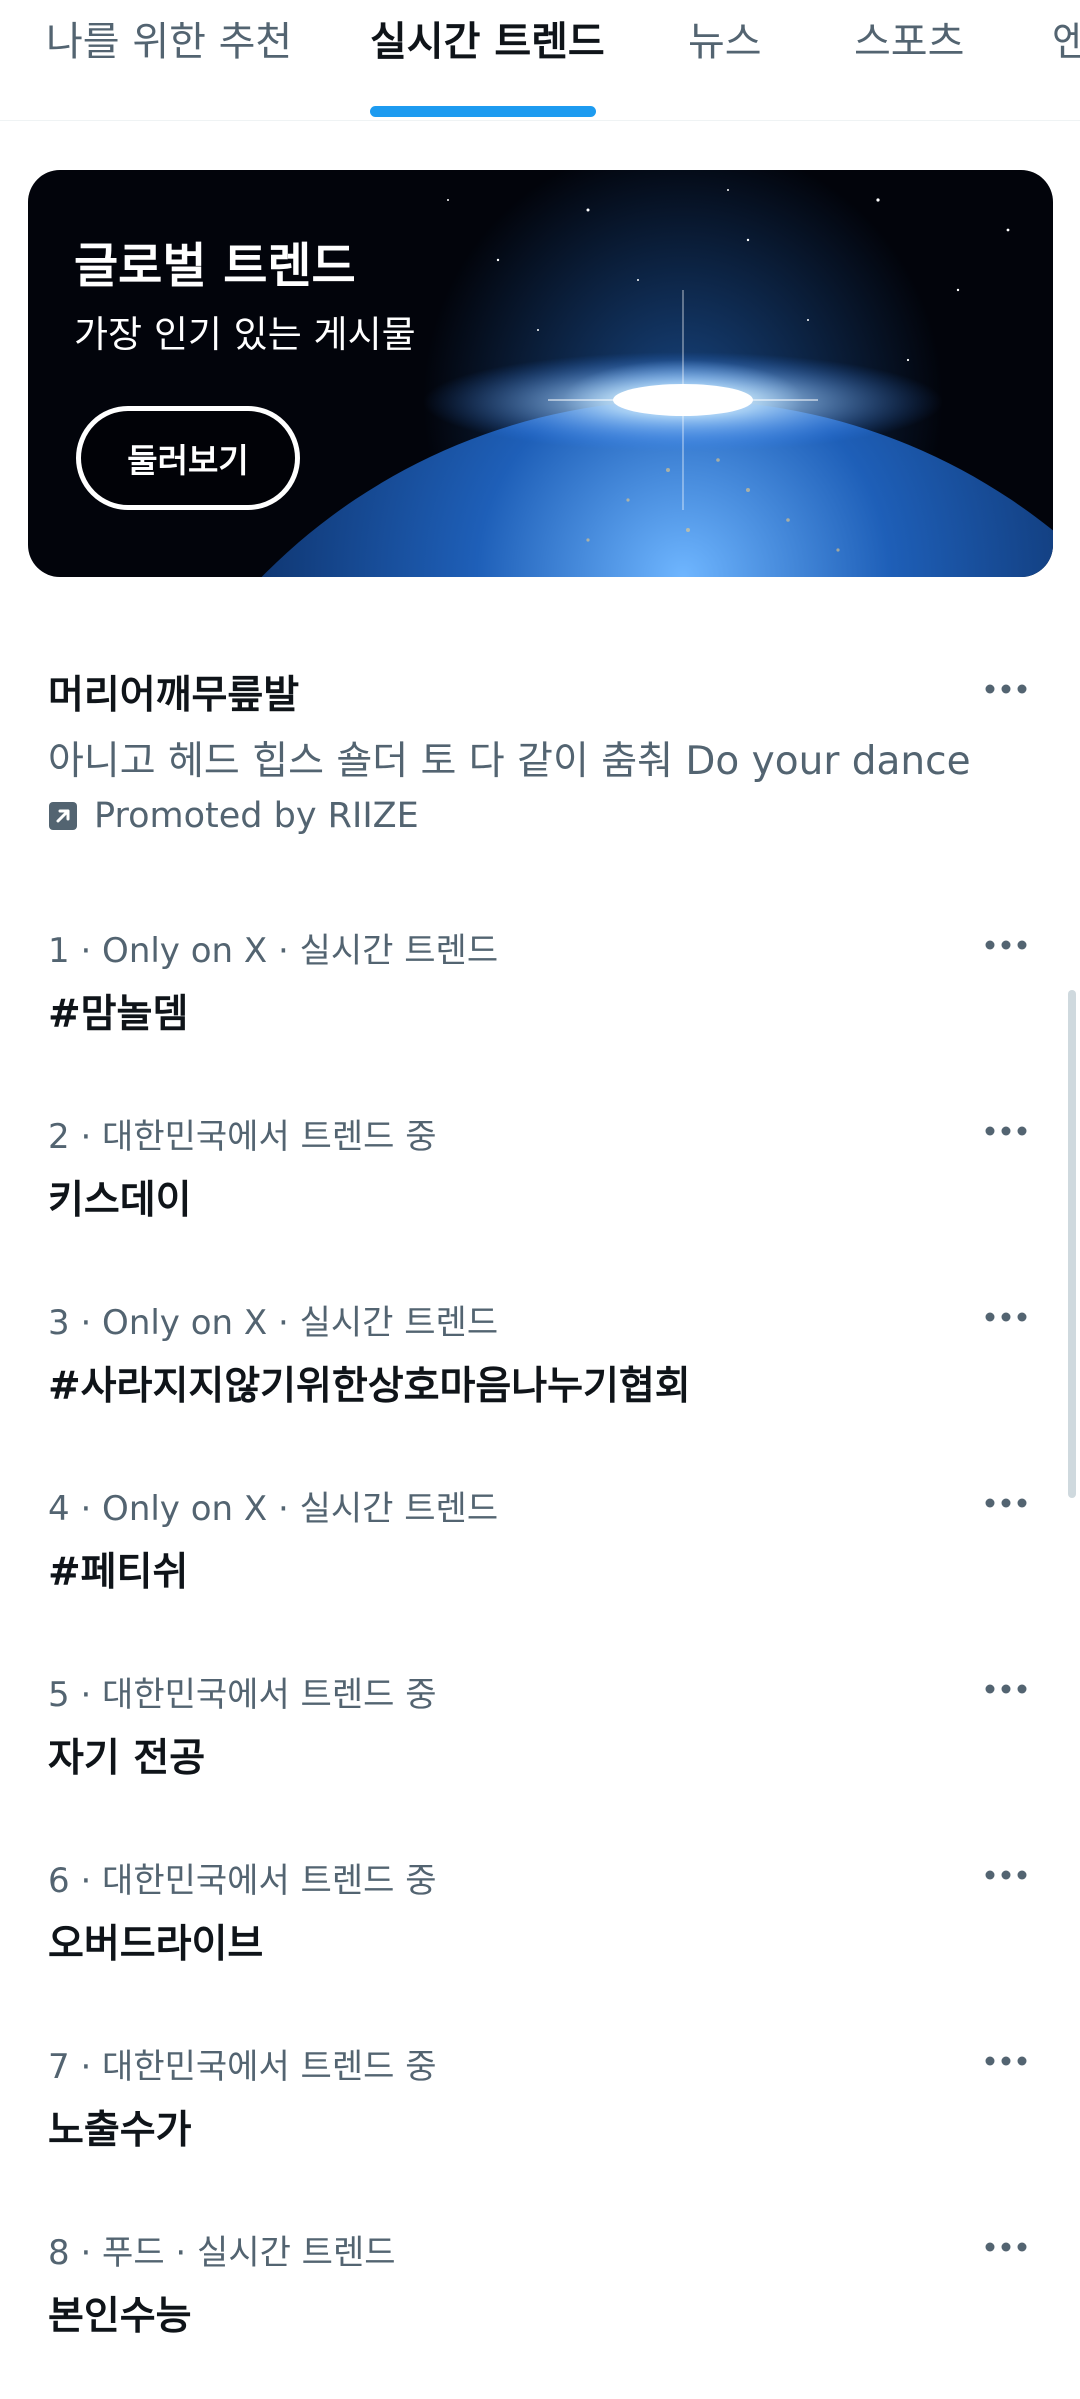 The image size is (1080, 2399). What do you see at coordinates (273, 1509) in the screenshot?
I see `trend-meta: 4 · Only on X · 실시간 트렌드` at bounding box center [273, 1509].